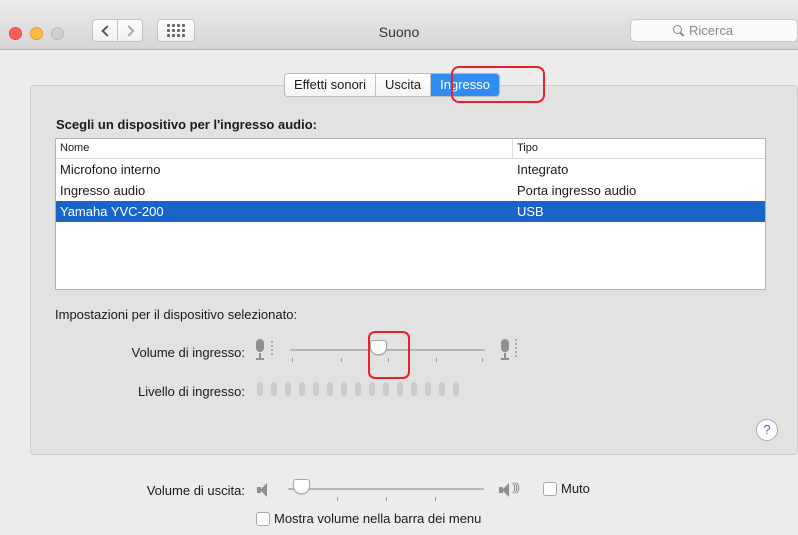 This screenshot has width=798, height=535. I want to click on device-name: Ingresso audio, so click(103, 190).